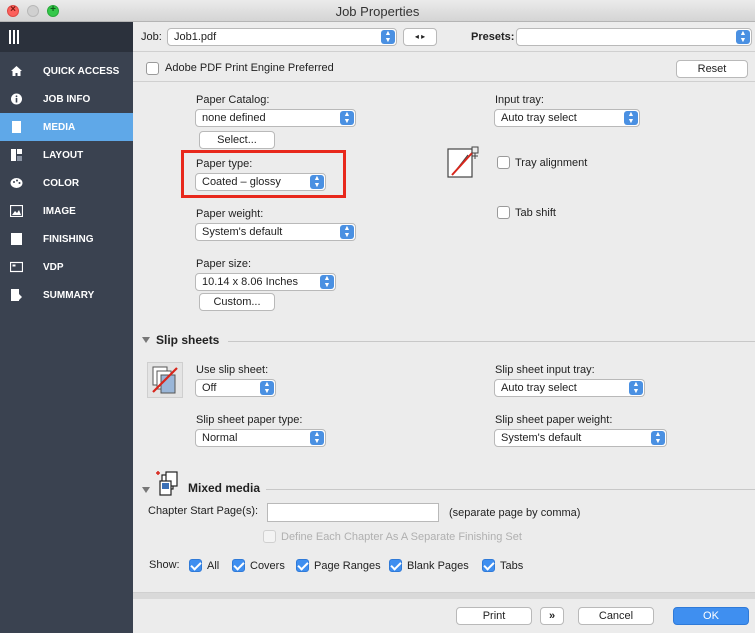  Describe the element at coordinates (616, 616) in the screenshot. I see `cancel-button: Cancel` at that location.